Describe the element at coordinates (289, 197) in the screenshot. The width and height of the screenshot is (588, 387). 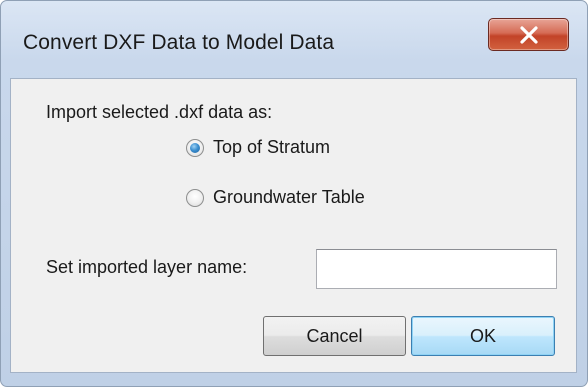
I see `radio-label: Groundwater Table` at that location.